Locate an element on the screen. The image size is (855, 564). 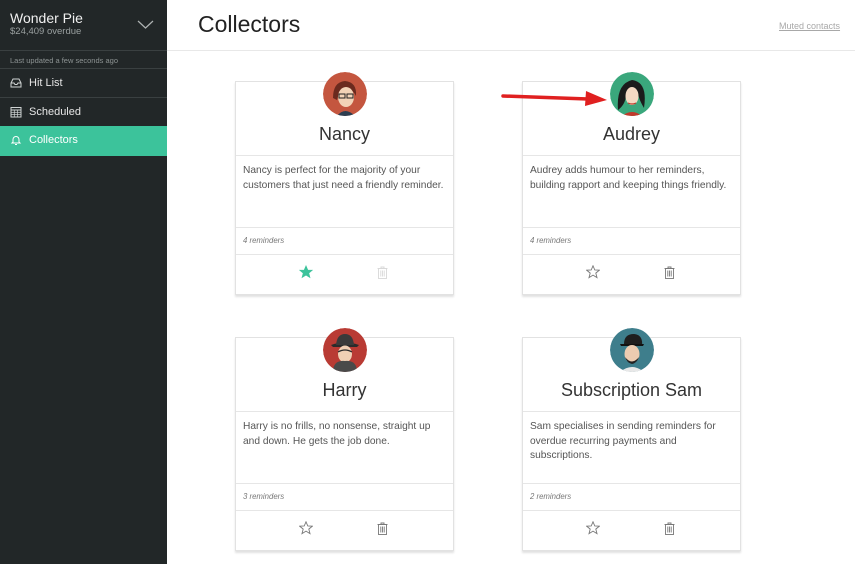
page-title: Collectors is located at coordinates (249, 24).